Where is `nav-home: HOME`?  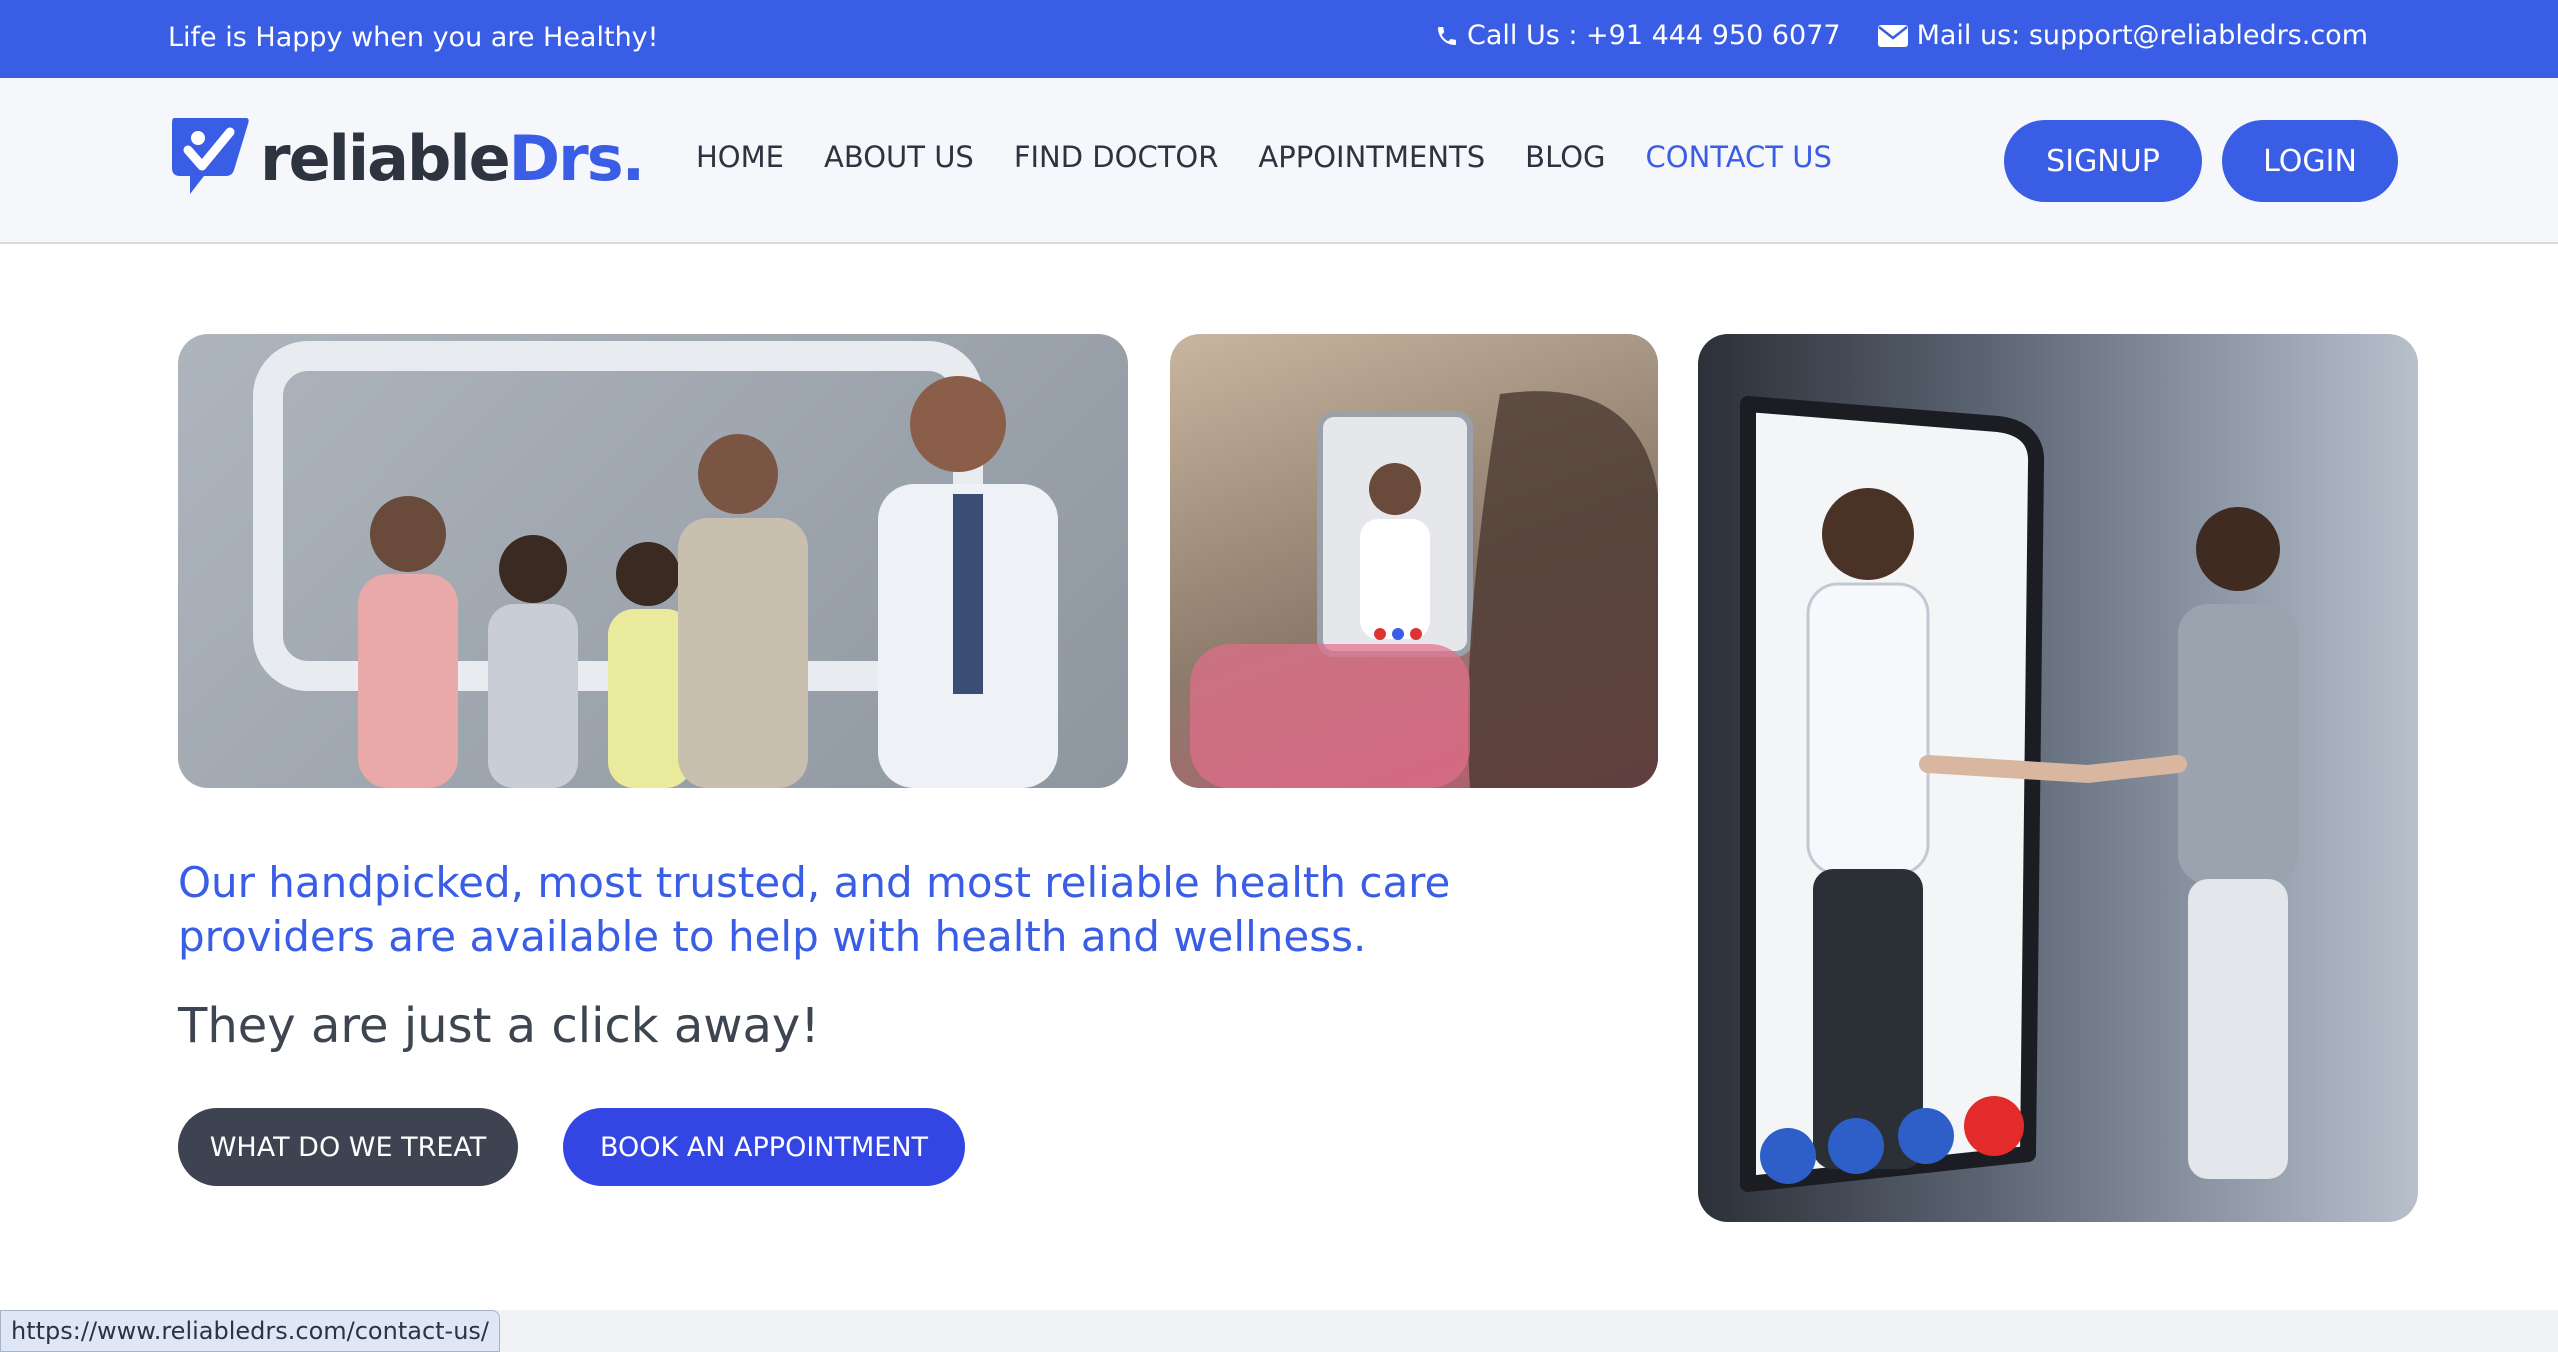 nav-home: HOME is located at coordinates (740, 157).